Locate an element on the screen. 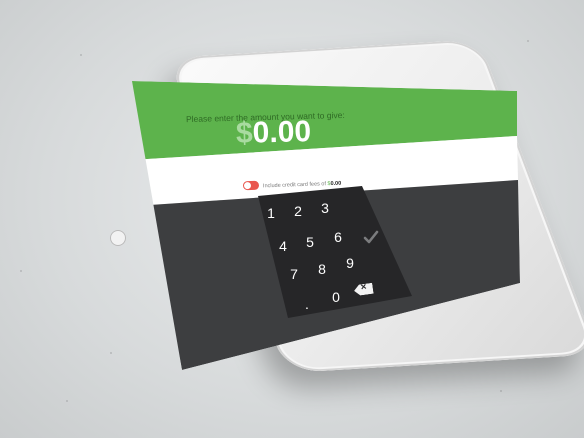  key-4: 4 is located at coordinates (283, 246).